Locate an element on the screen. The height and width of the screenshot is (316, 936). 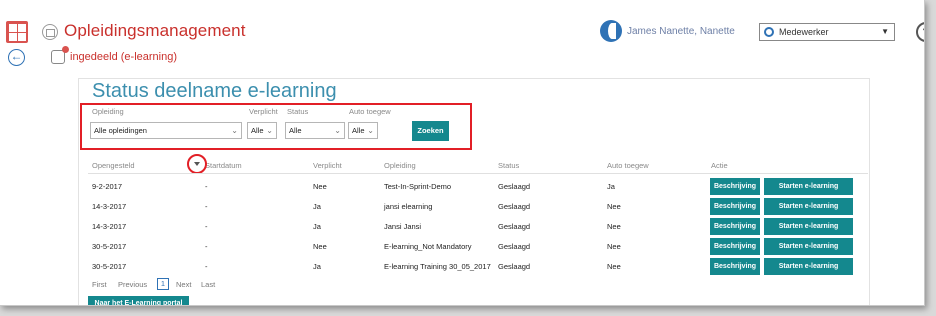
column-header-auto-toegew: Auto toegew is located at coordinates (628, 165).